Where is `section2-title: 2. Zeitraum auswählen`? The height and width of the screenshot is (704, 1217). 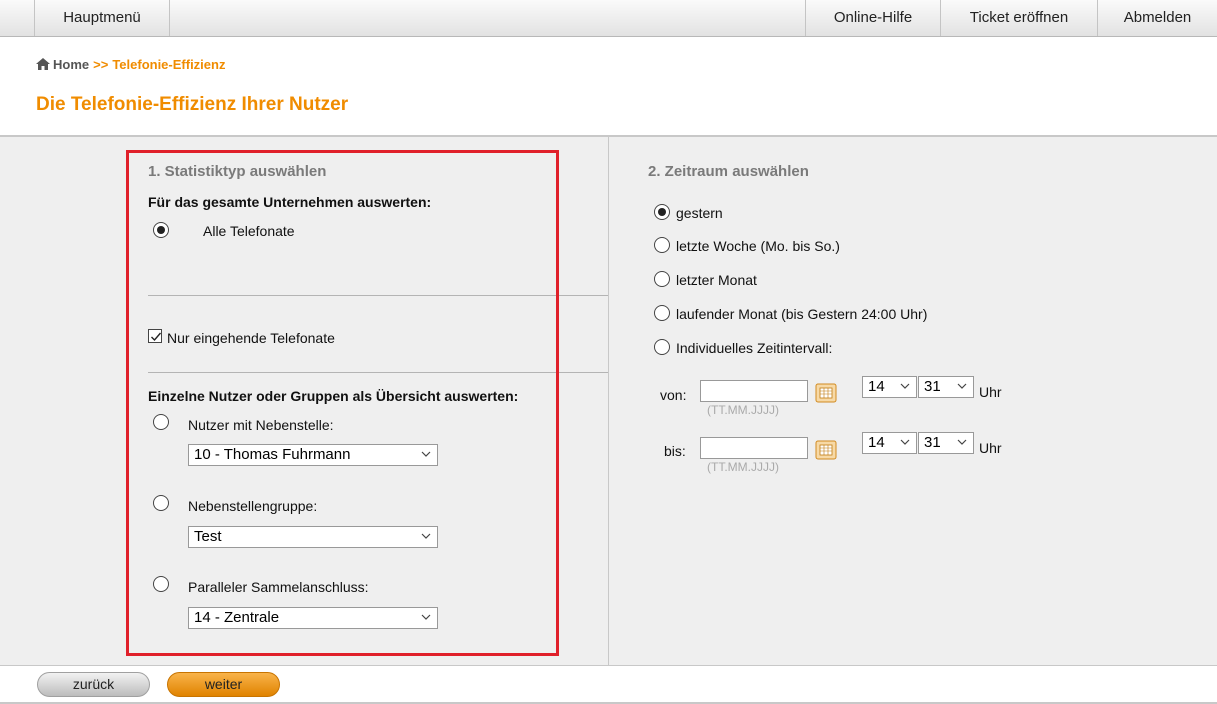 section2-title: 2. Zeitraum auswählen is located at coordinates (728, 171).